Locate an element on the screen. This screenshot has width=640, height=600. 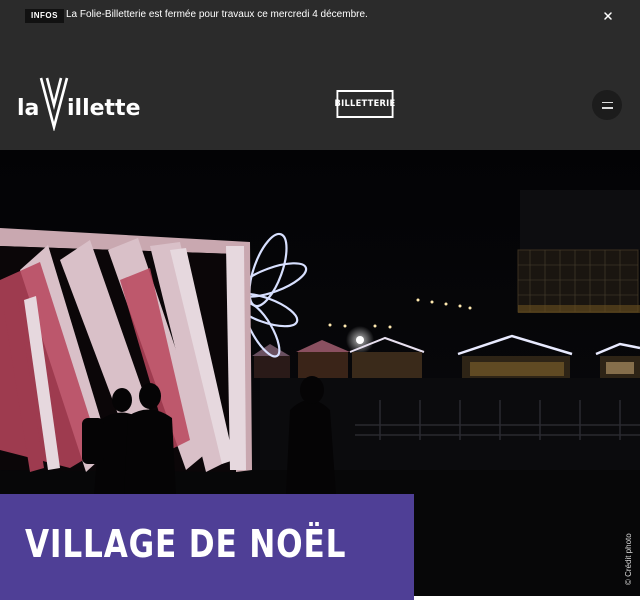
logo-text-la: la is located at coordinates (28, 108).